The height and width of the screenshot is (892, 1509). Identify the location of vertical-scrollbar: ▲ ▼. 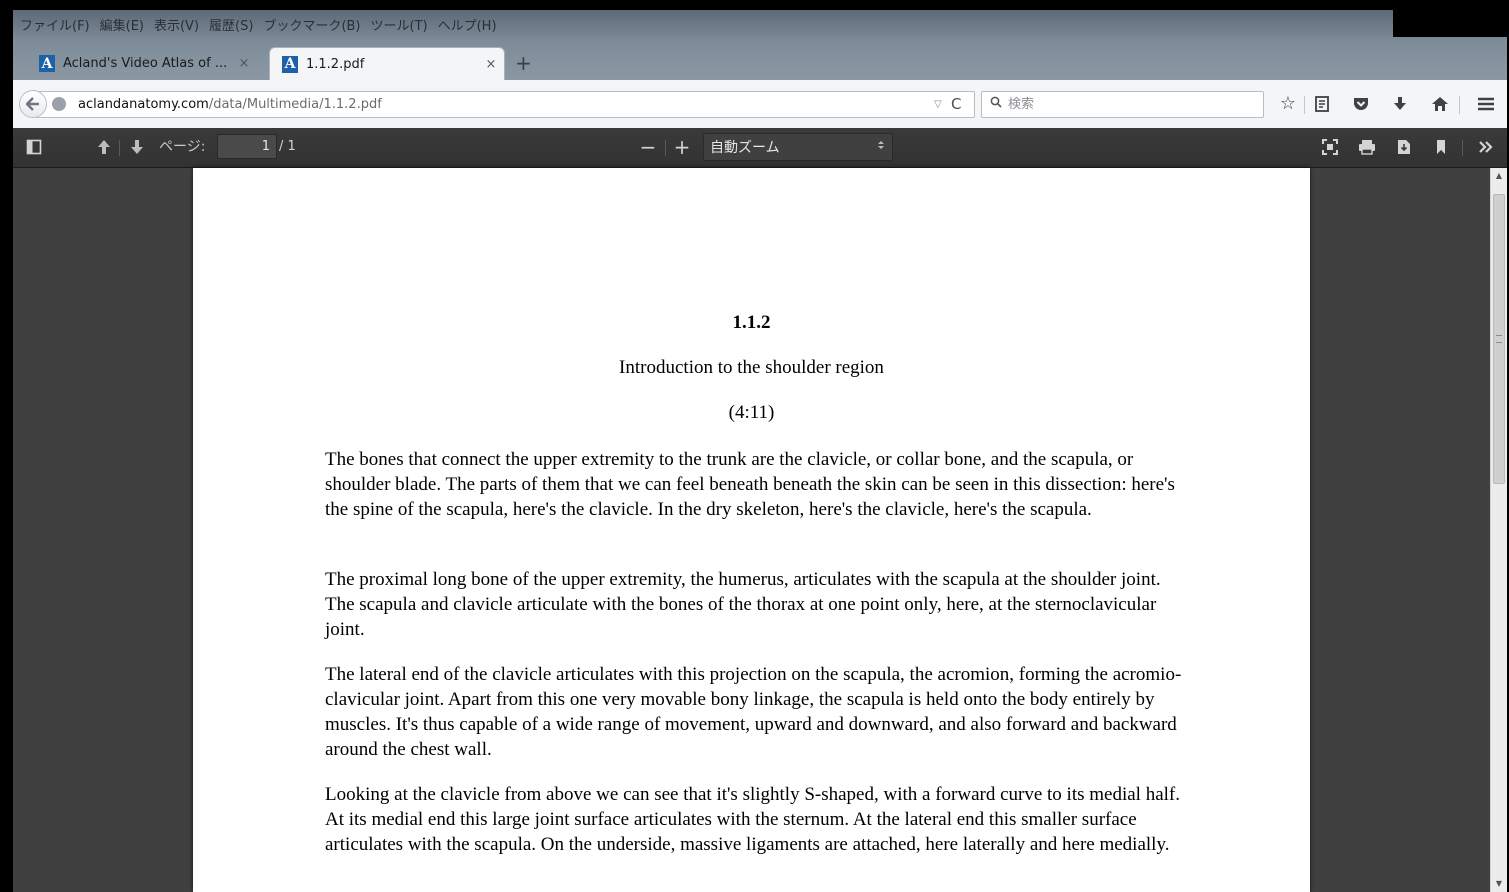
(1498, 530).